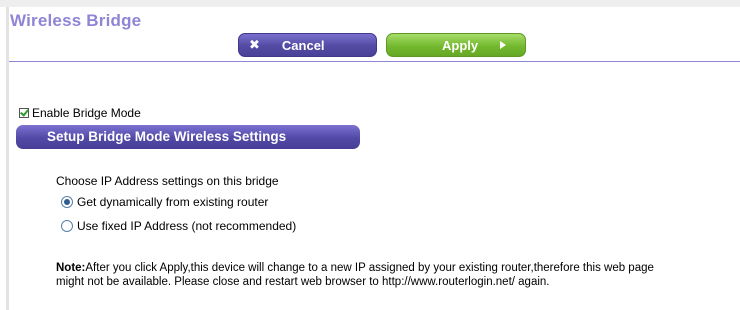 This screenshot has height=310, width=740. I want to click on enable-bridge-mode-row: Enable Bridge Mode, so click(80, 113).